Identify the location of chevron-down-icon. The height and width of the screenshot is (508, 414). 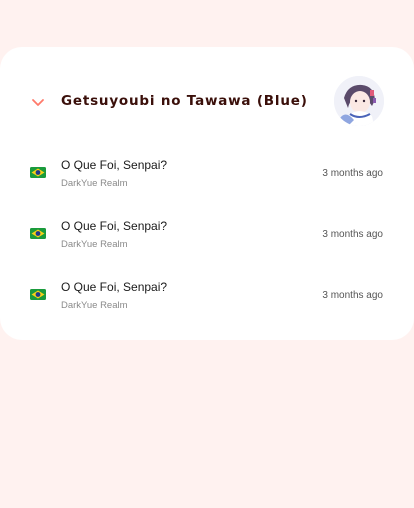
(38, 102).